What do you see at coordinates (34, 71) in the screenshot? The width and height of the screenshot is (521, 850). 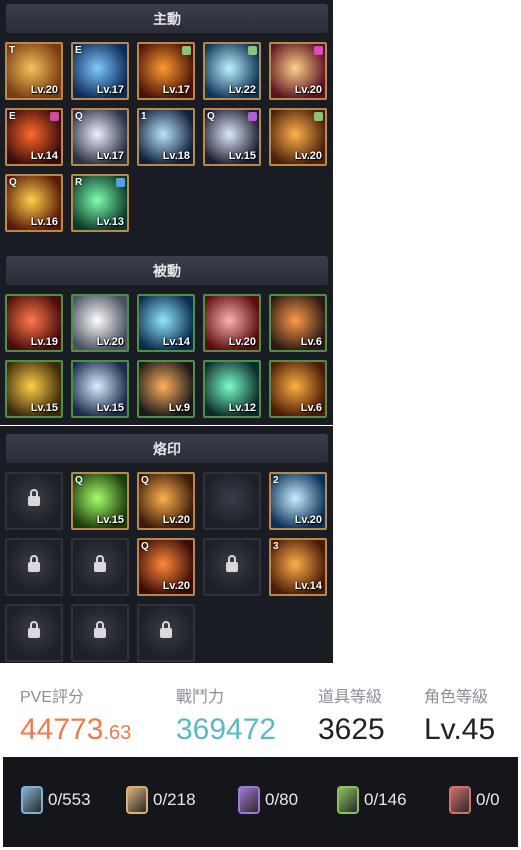 I see `active-skill-slot: T Lv.20` at bounding box center [34, 71].